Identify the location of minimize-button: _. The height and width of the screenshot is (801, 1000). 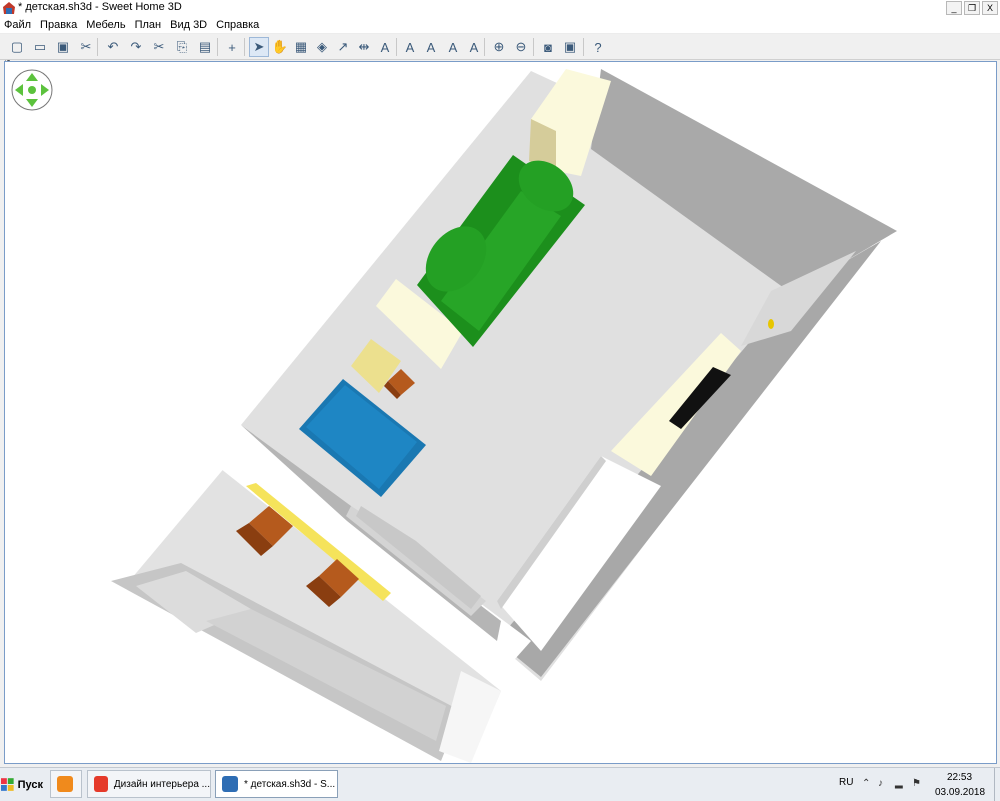
(954, 8).